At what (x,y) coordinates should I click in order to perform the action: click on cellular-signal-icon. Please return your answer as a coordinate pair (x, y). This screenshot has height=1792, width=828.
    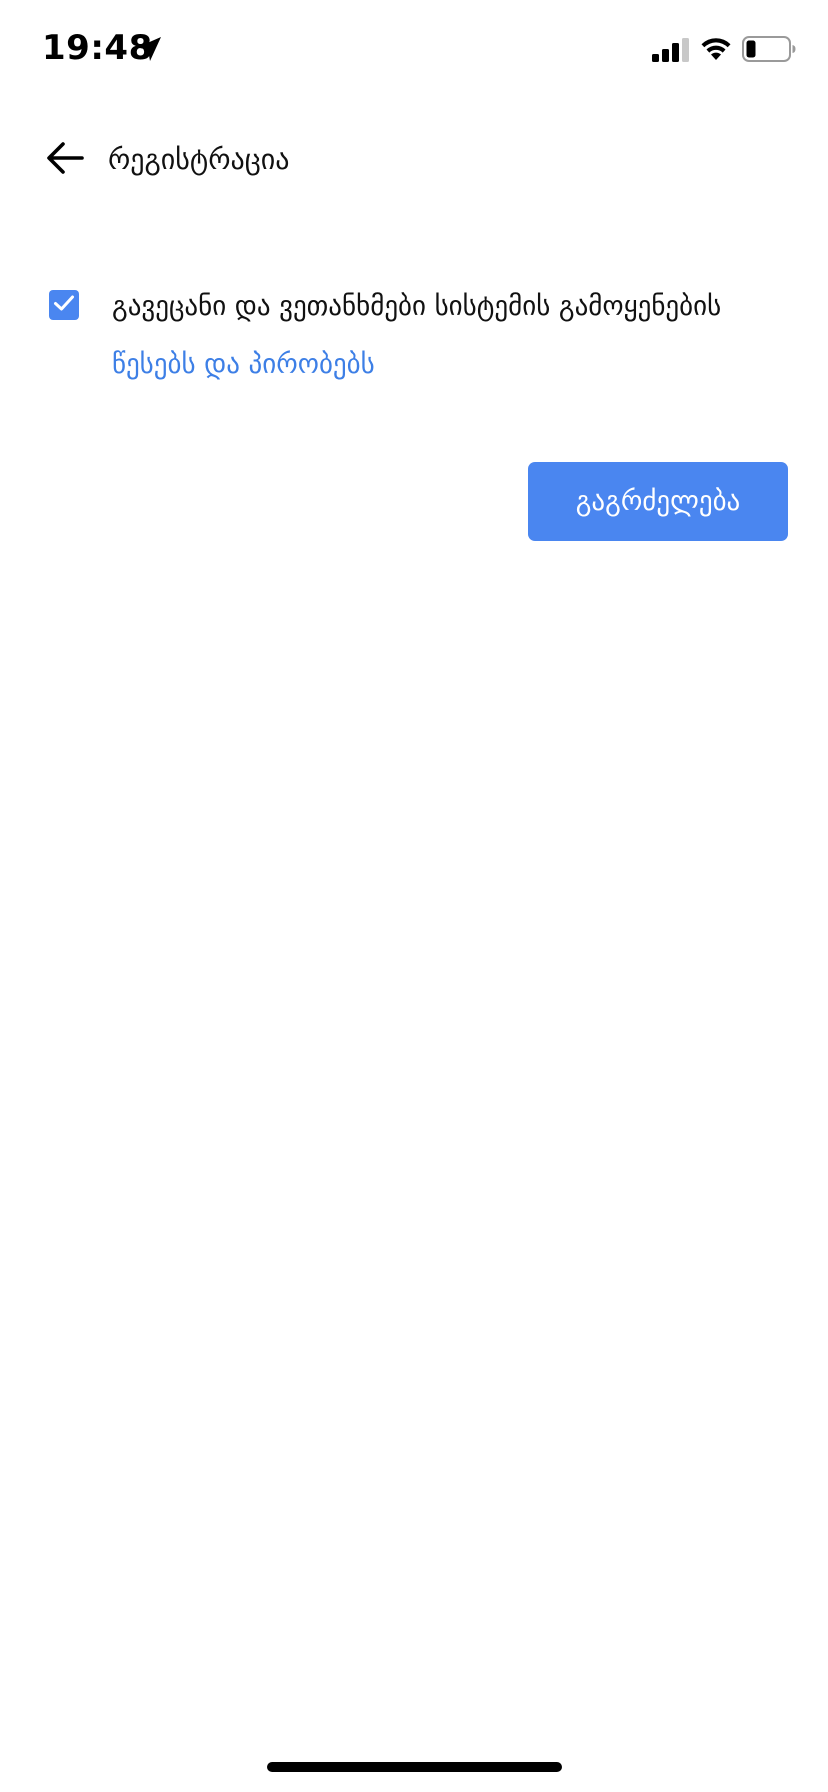
    Looking at the image, I should click on (671, 50).